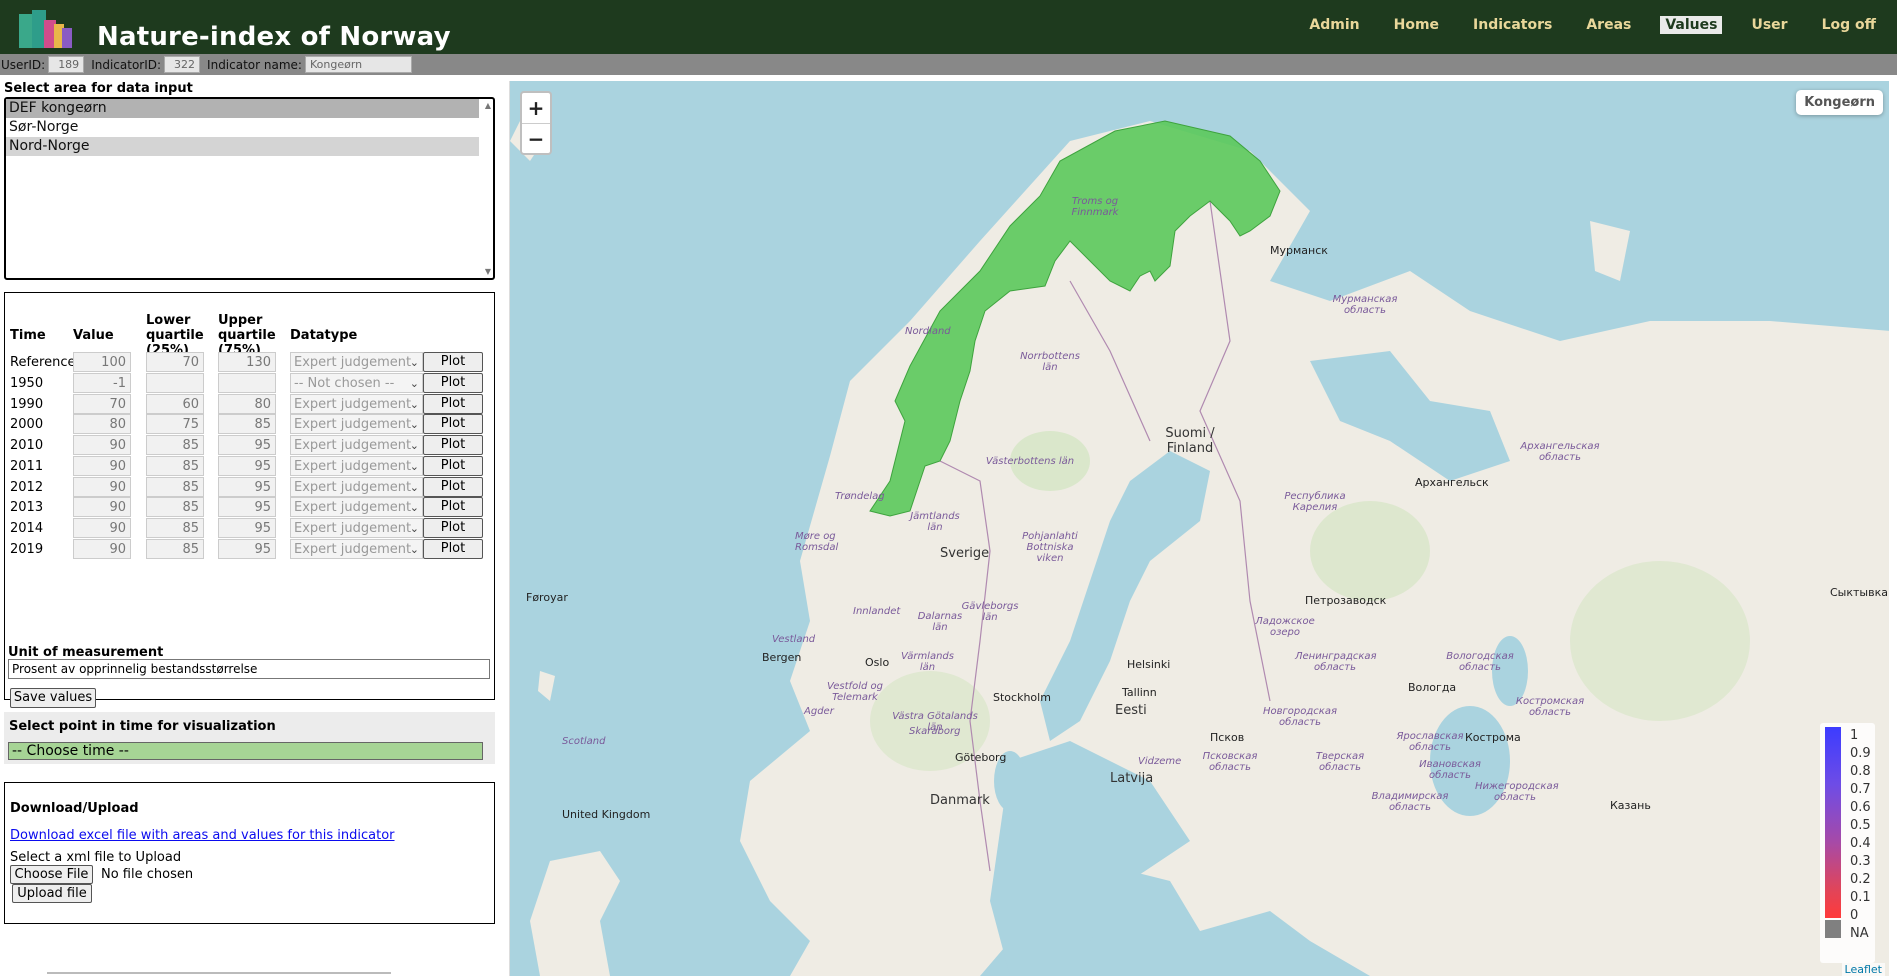  Describe the element at coordinates (981, 757) in the screenshot. I see `map-label: Göteborg` at that location.